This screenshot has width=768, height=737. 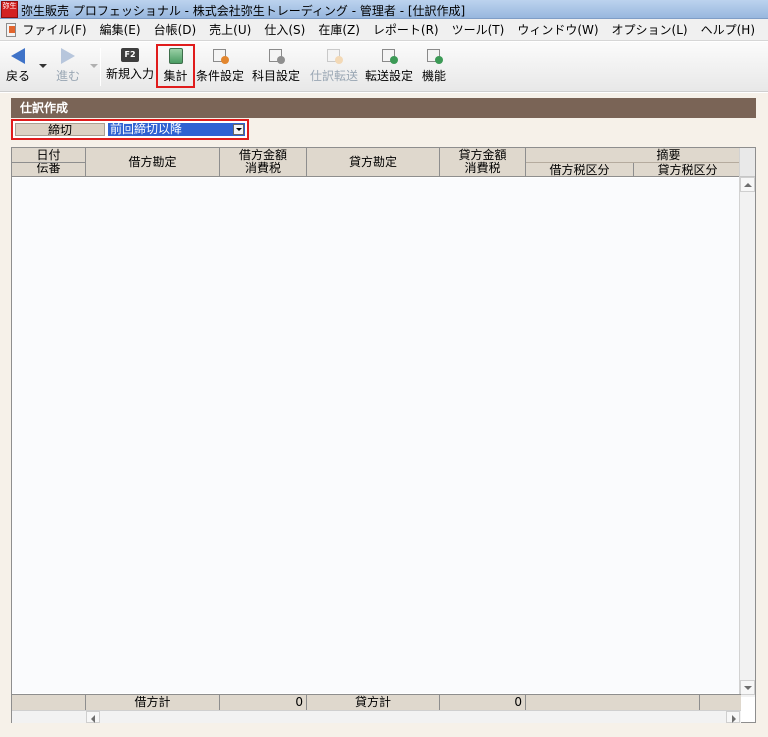 What do you see at coordinates (376, 716) in the screenshot?
I see `horizontal-scrollbar` at bounding box center [376, 716].